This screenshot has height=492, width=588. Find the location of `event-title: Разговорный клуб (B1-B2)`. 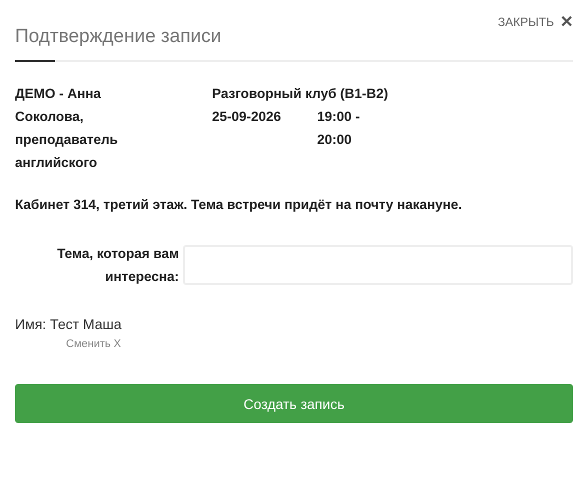

event-title: Разговорный клуб (B1-B2) is located at coordinates (301, 94).